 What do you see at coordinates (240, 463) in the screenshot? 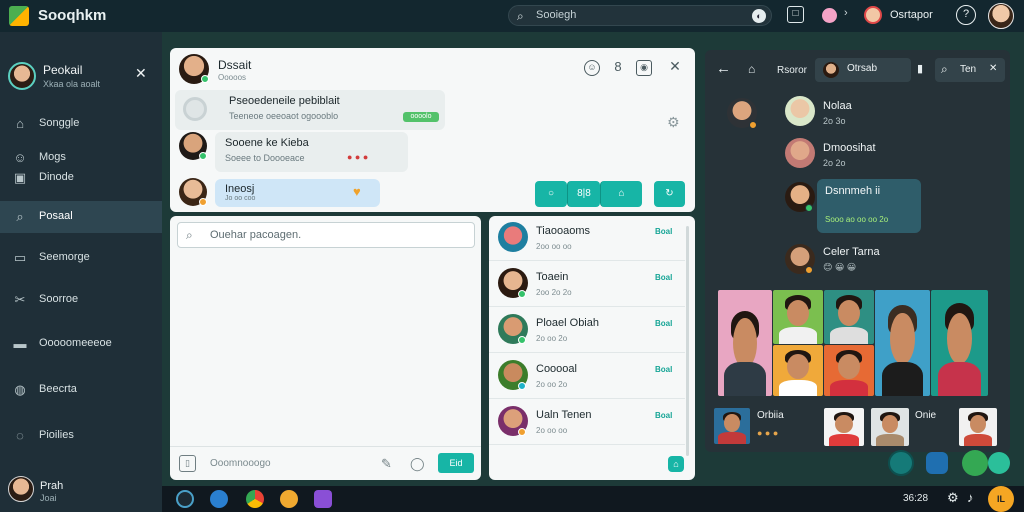
I see `message-input: Ooomnooogo` at bounding box center [240, 463].